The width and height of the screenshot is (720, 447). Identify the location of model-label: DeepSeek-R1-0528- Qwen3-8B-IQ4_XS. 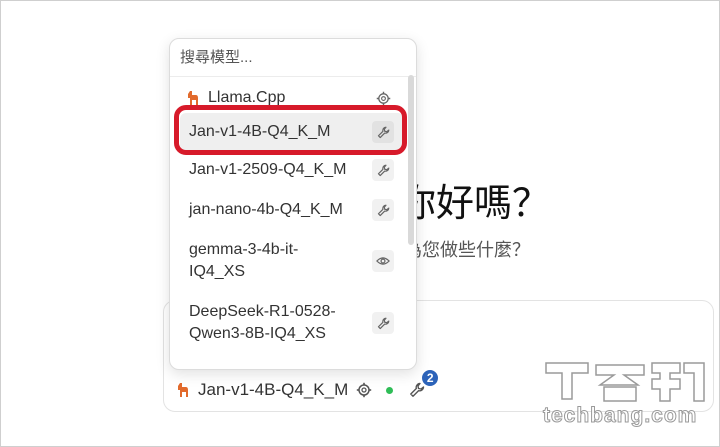
(262, 322).